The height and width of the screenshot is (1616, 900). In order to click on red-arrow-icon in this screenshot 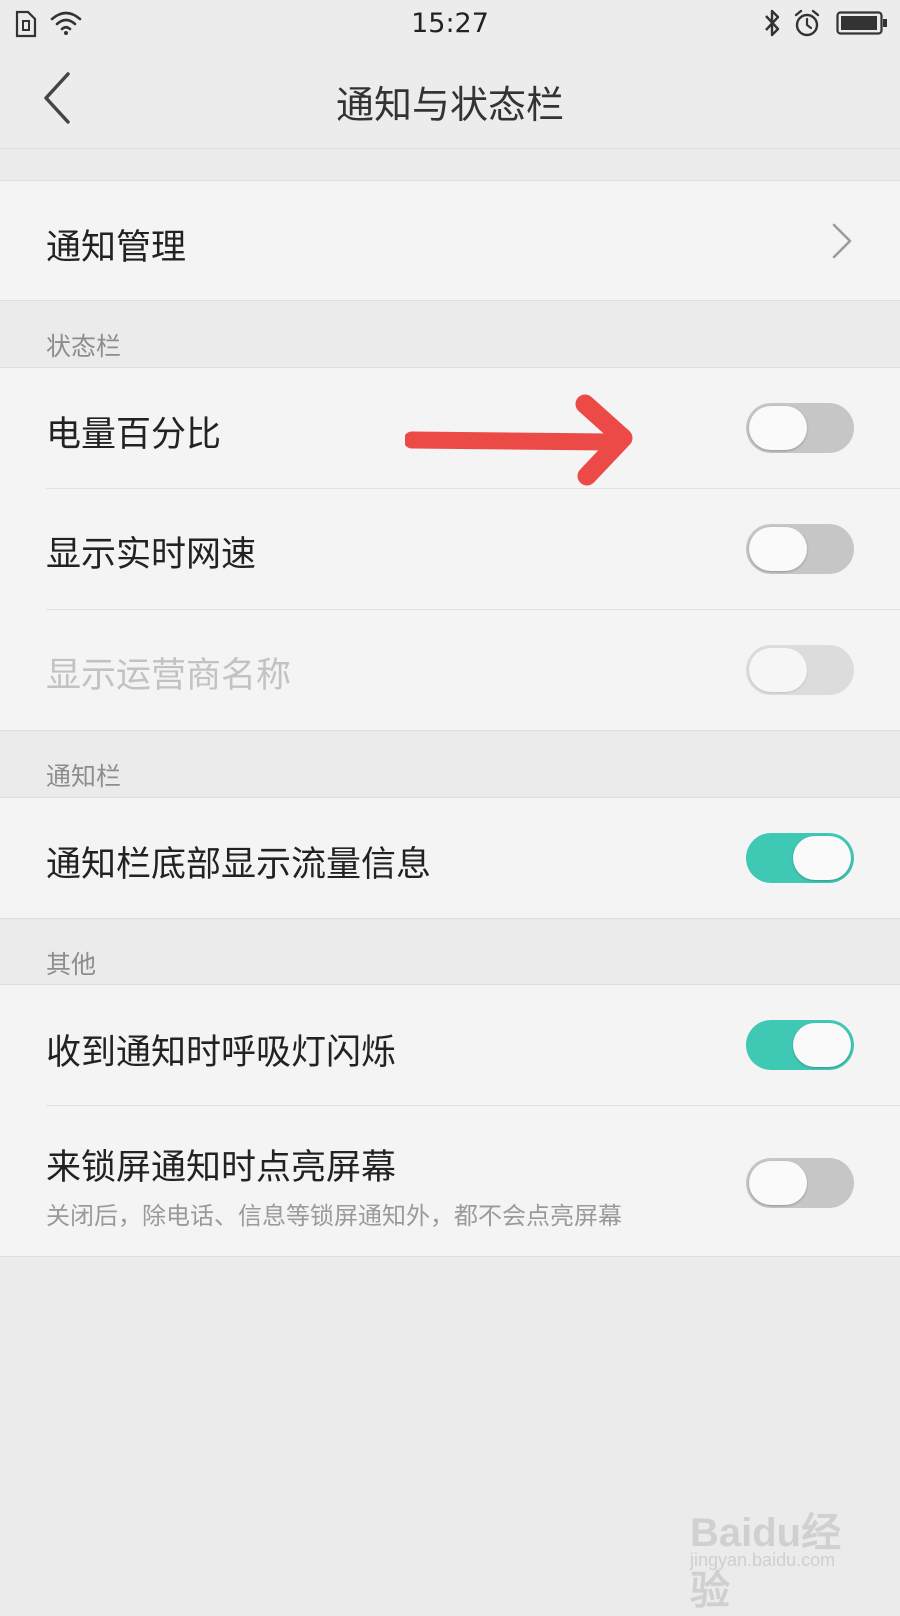, I will do `click(519, 440)`.